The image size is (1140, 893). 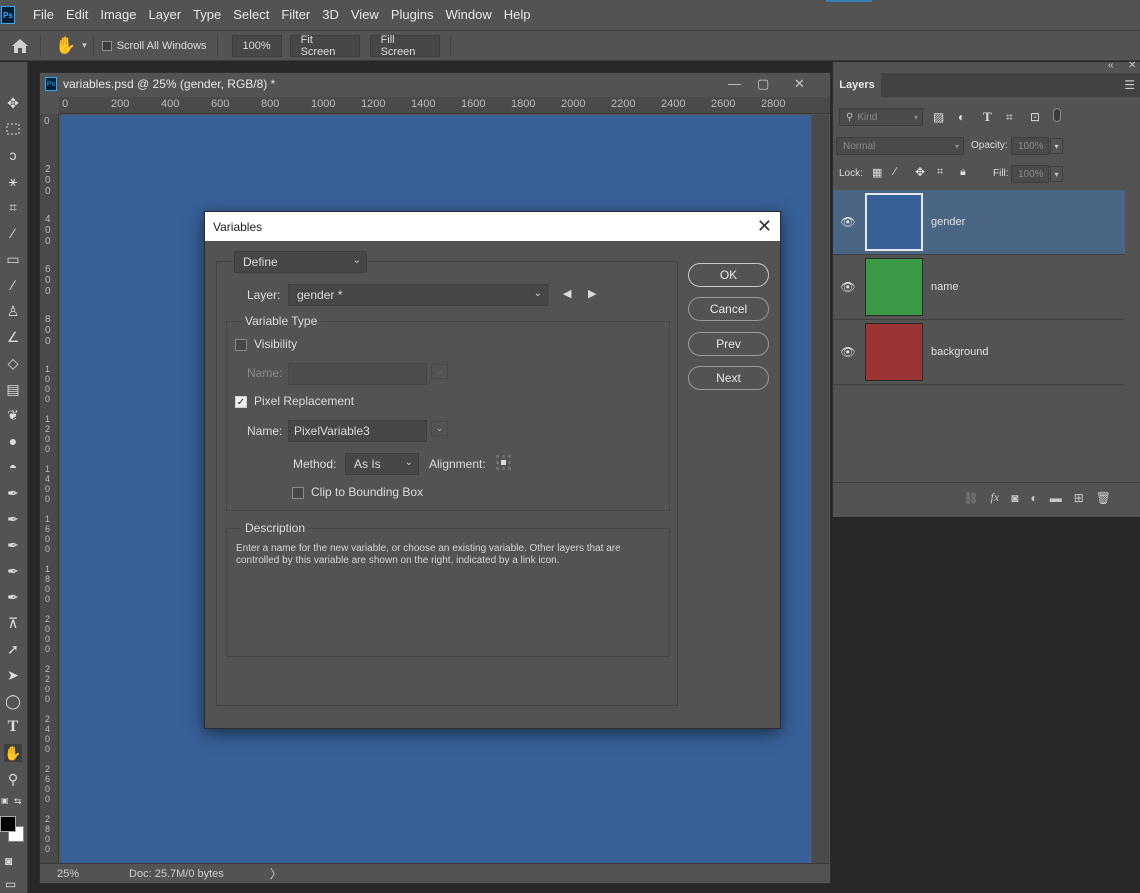 I want to click on lock-position-icon: ✥, so click(x=920, y=172).